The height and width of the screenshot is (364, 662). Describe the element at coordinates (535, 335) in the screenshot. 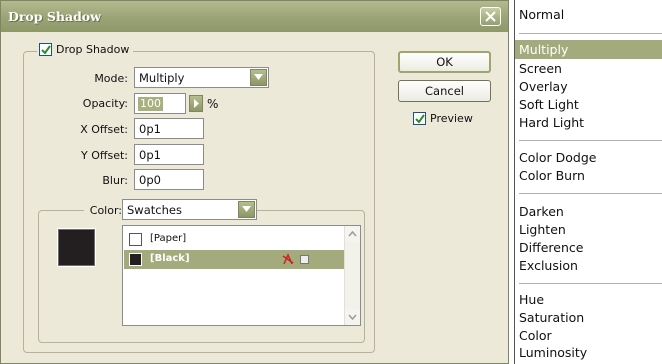

I see `menu-item-color: Color` at that location.